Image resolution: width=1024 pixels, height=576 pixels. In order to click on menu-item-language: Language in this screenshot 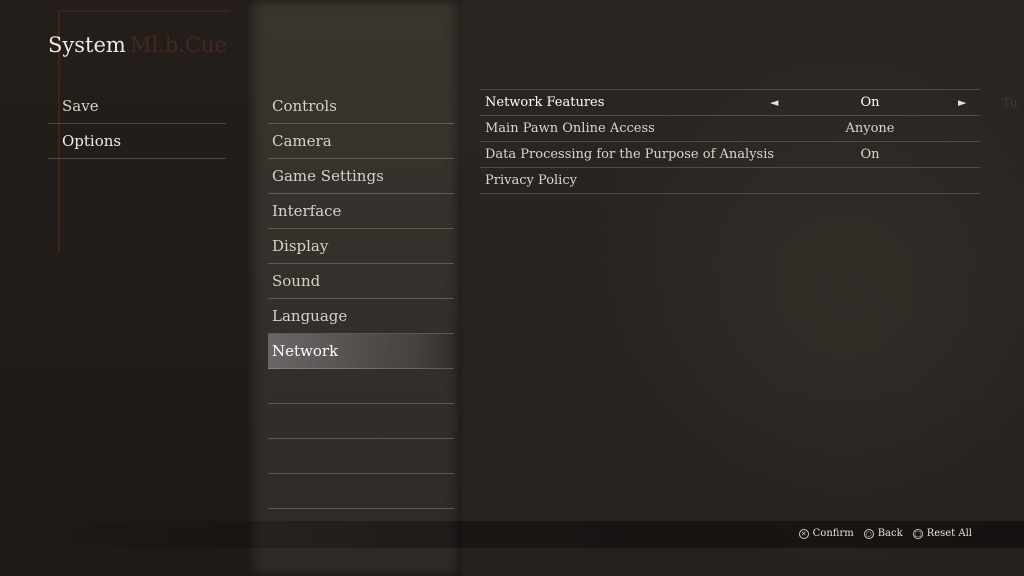, I will do `click(361, 316)`.